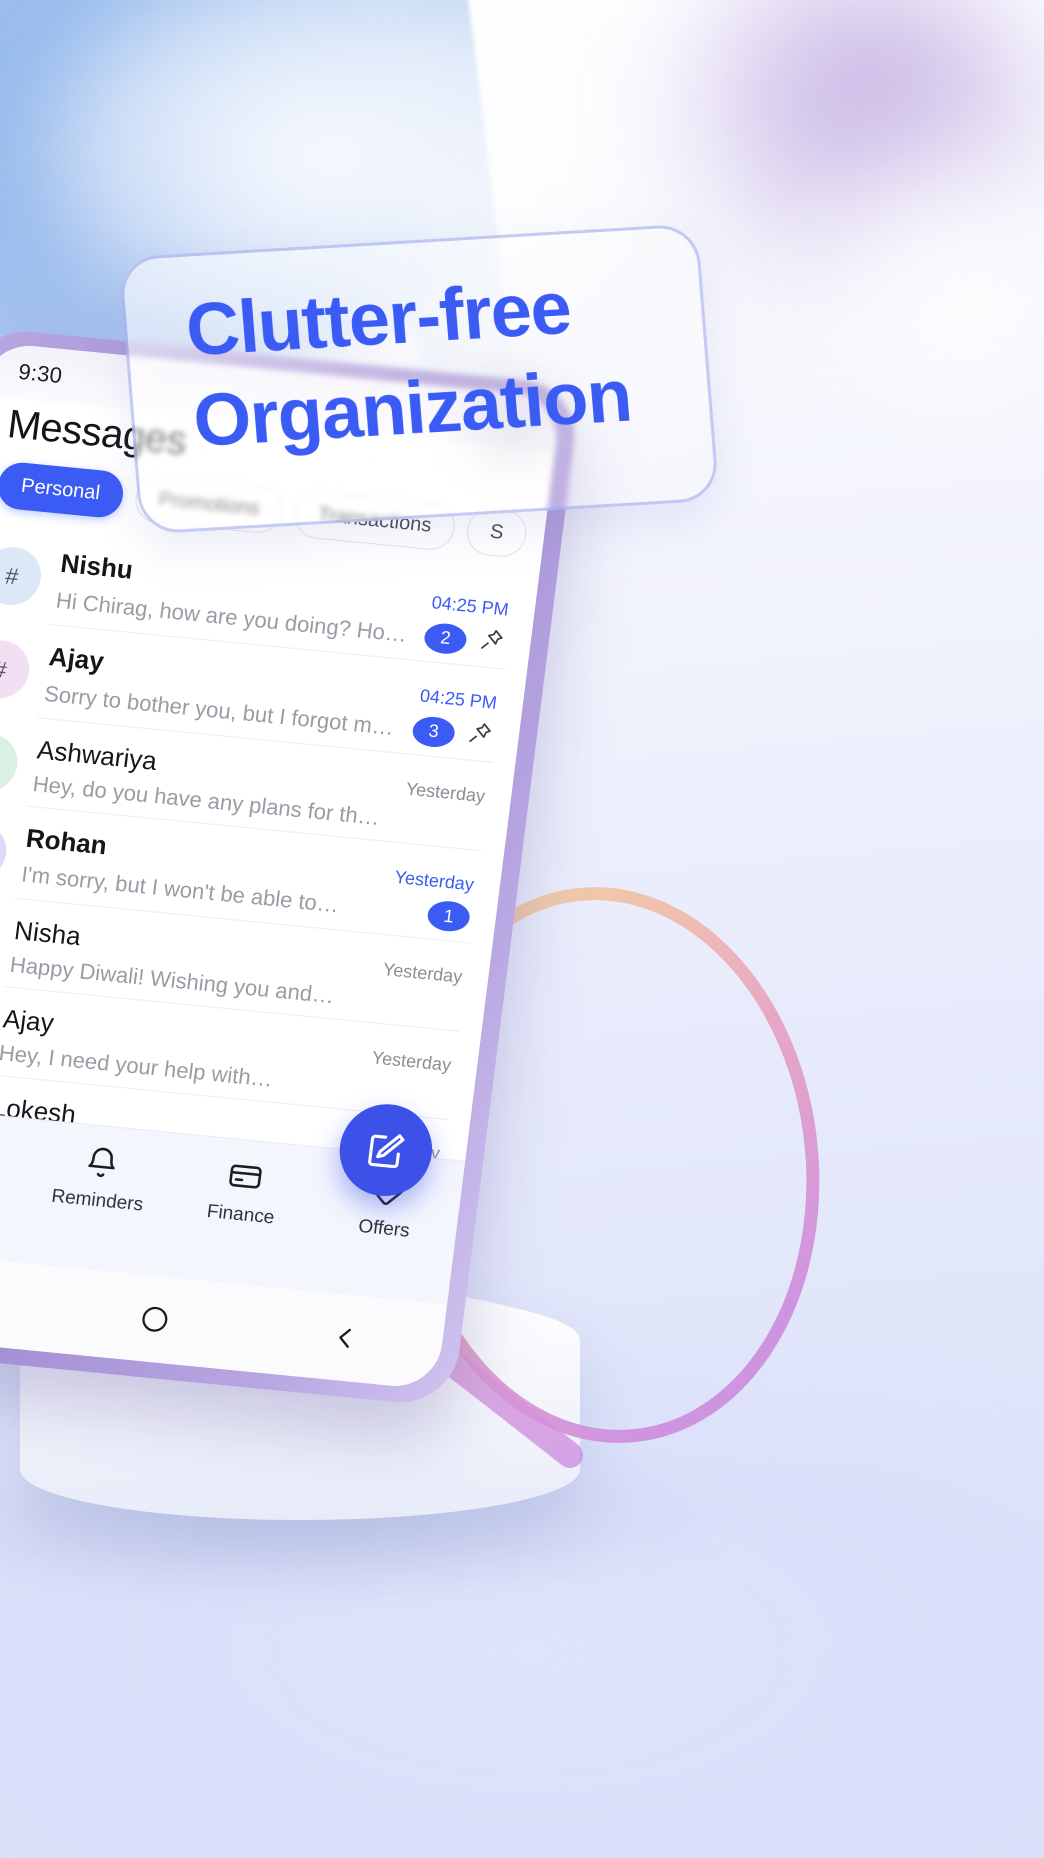  I want to click on recents-icon, so click(30, 1300).